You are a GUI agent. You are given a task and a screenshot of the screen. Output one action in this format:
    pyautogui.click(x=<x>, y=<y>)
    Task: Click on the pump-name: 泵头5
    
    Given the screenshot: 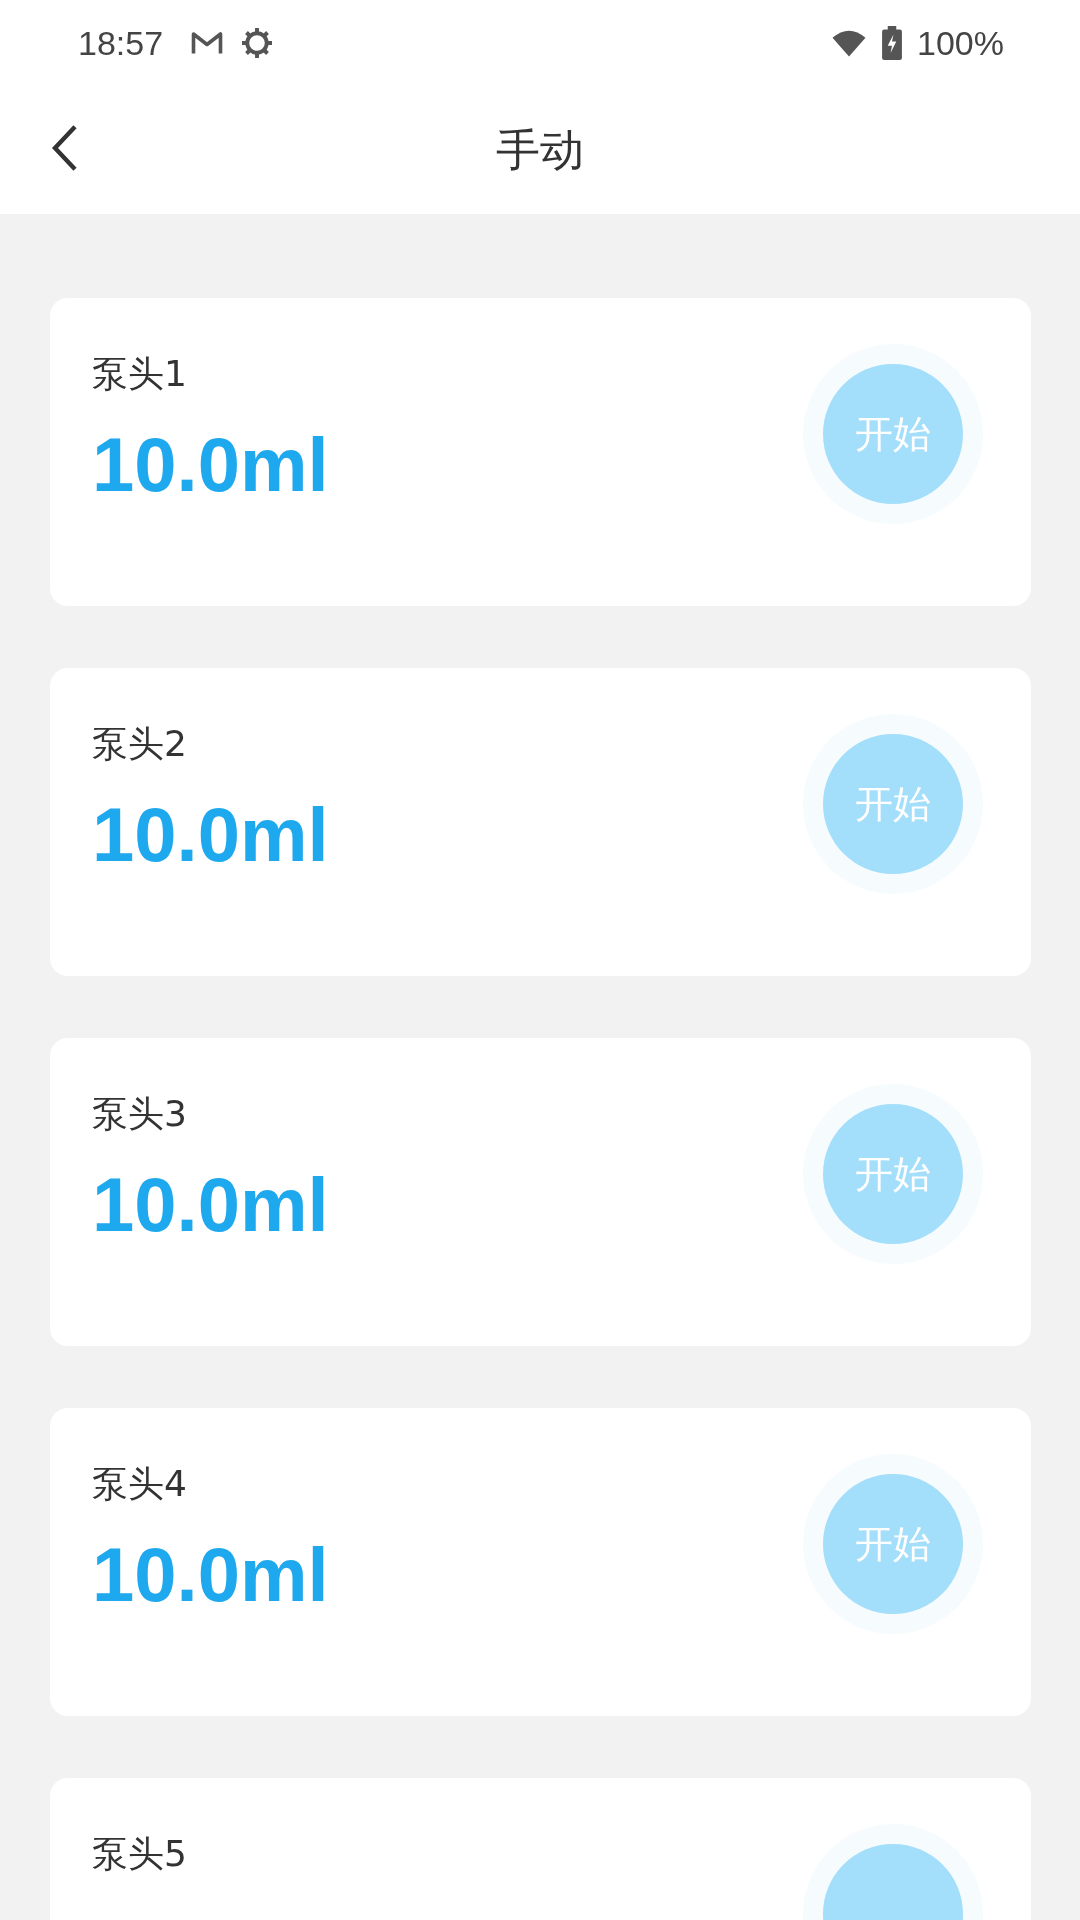 What is the action you would take?
    pyautogui.click(x=139, y=1854)
    